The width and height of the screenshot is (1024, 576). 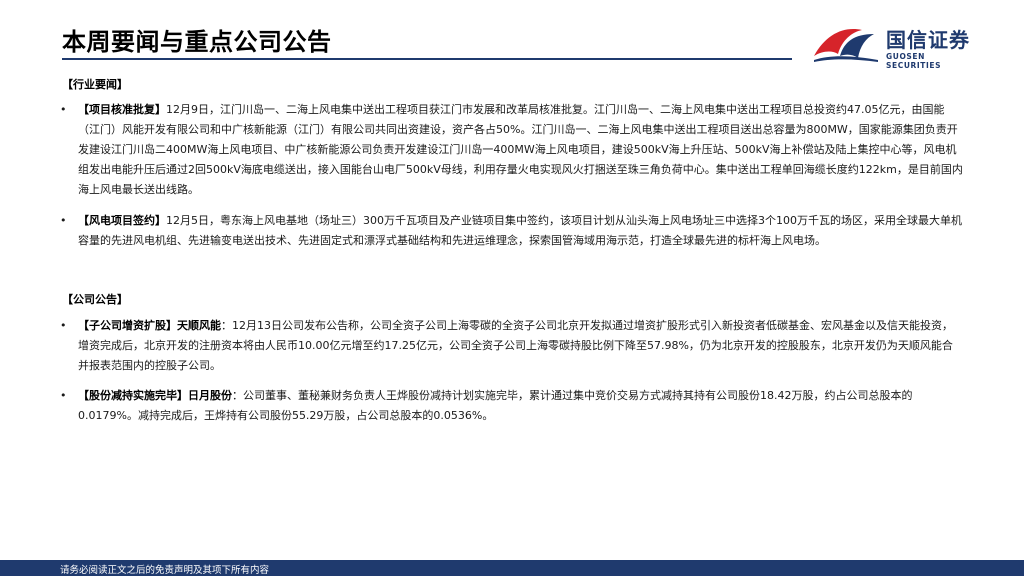 What do you see at coordinates (197, 42) in the screenshot?
I see `page-title: 本周要闻与重点公司公告` at bounding box center [197, 42].